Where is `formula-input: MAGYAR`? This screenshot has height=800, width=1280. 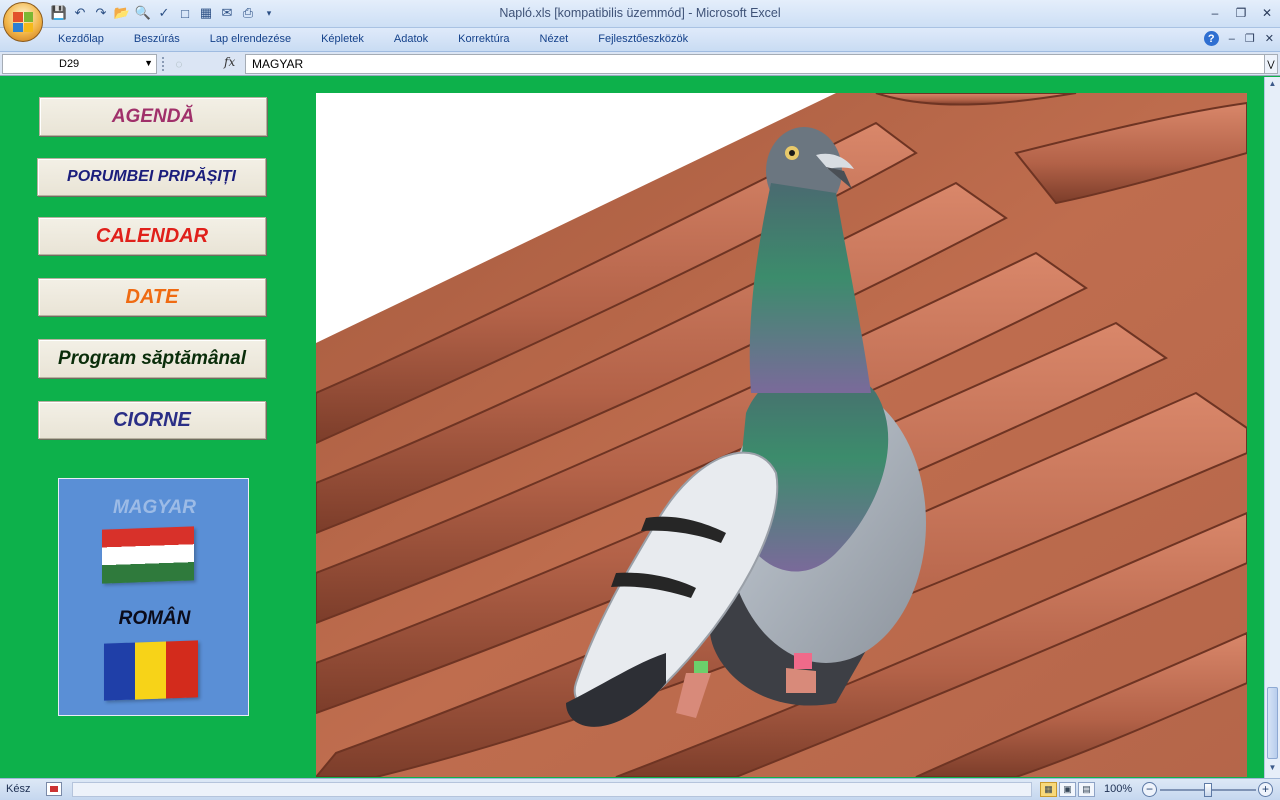
formula-input: MAGYAR is located at coordinates (755, 64).